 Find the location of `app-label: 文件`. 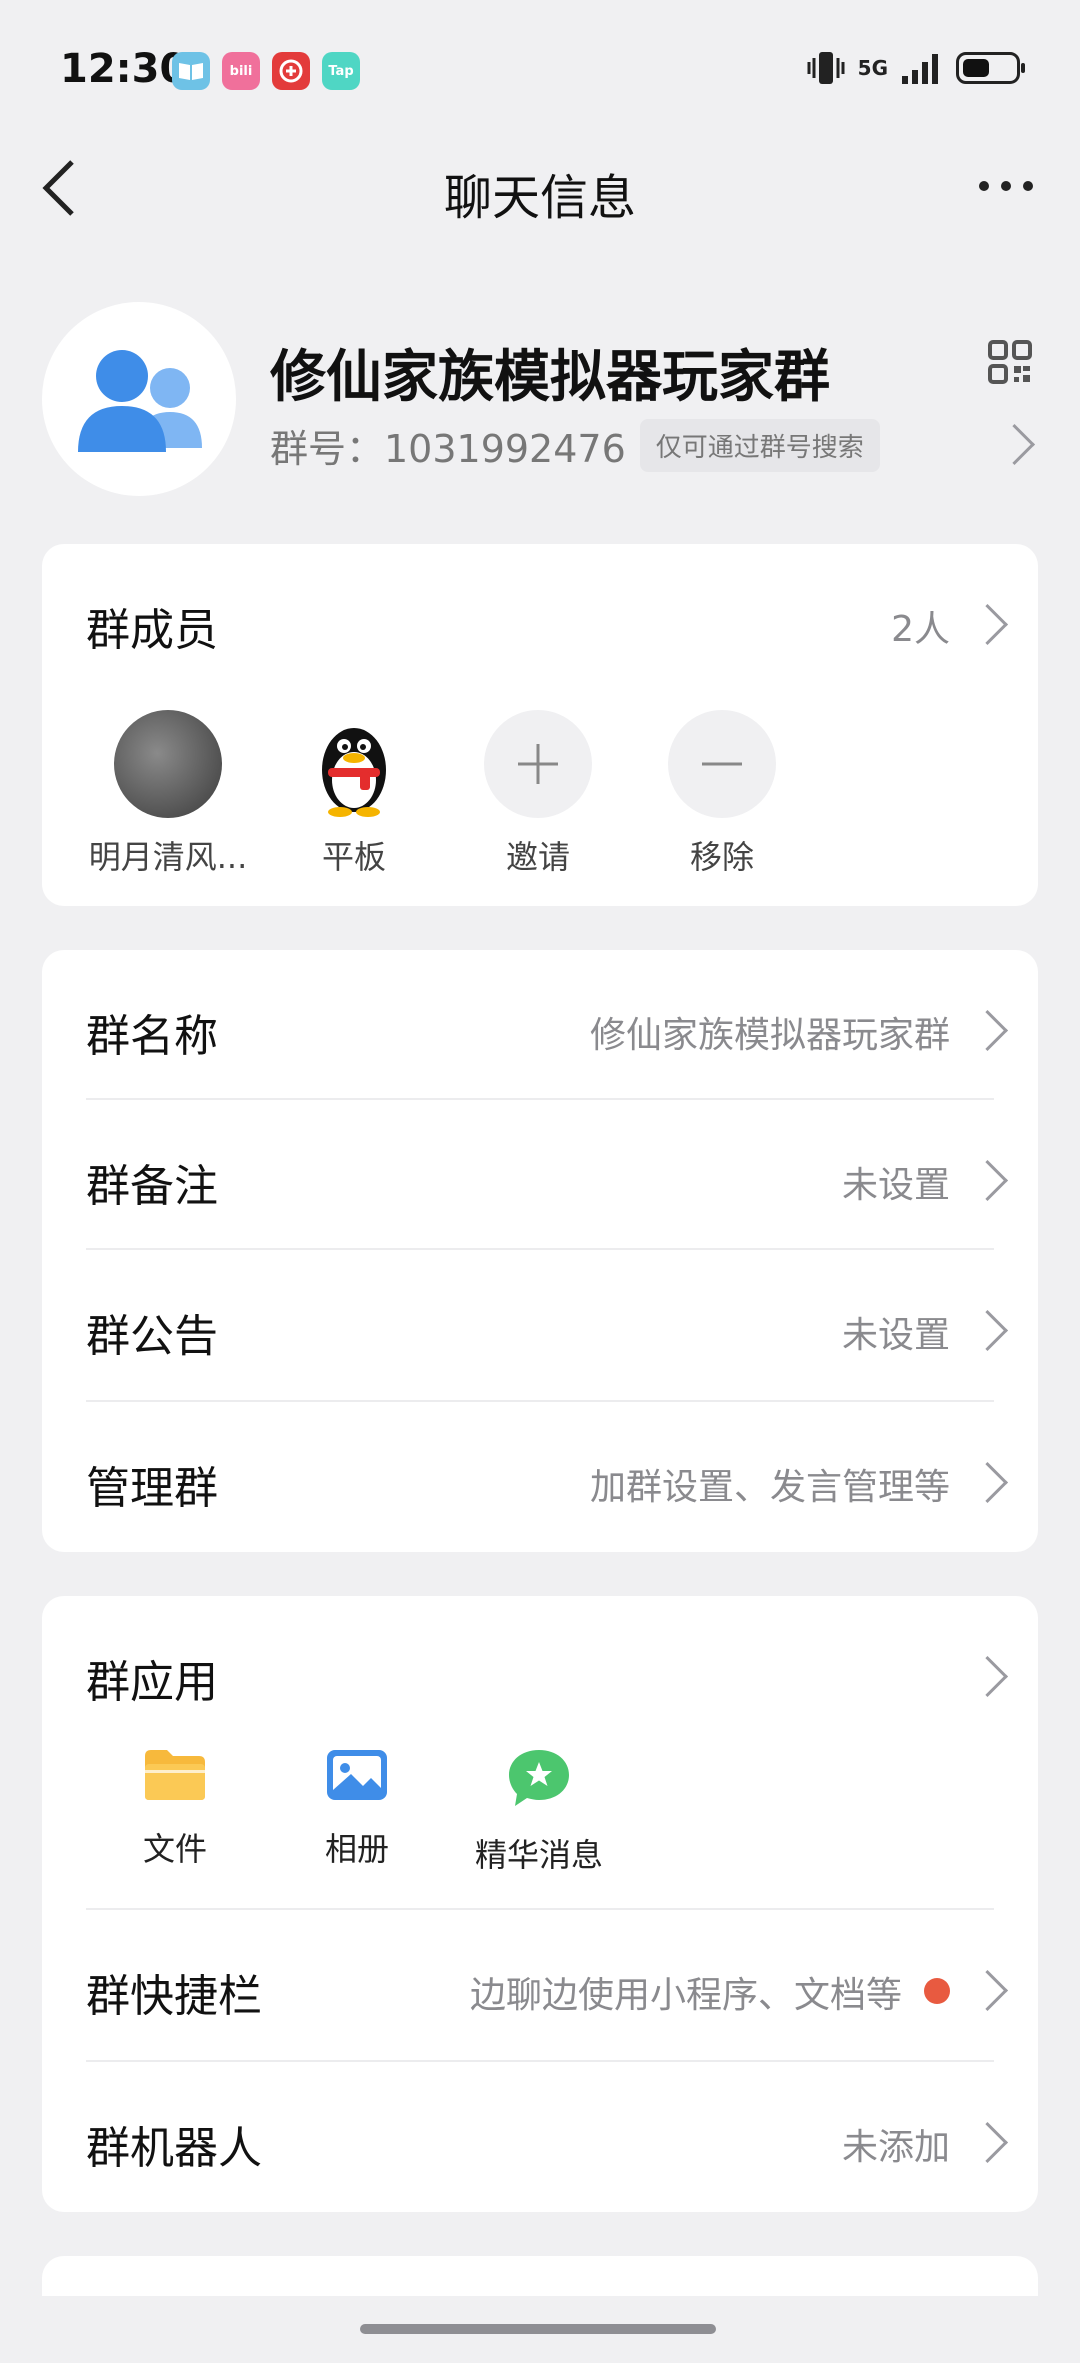

app-label: 文件 is located at coordinates (174, 1849).